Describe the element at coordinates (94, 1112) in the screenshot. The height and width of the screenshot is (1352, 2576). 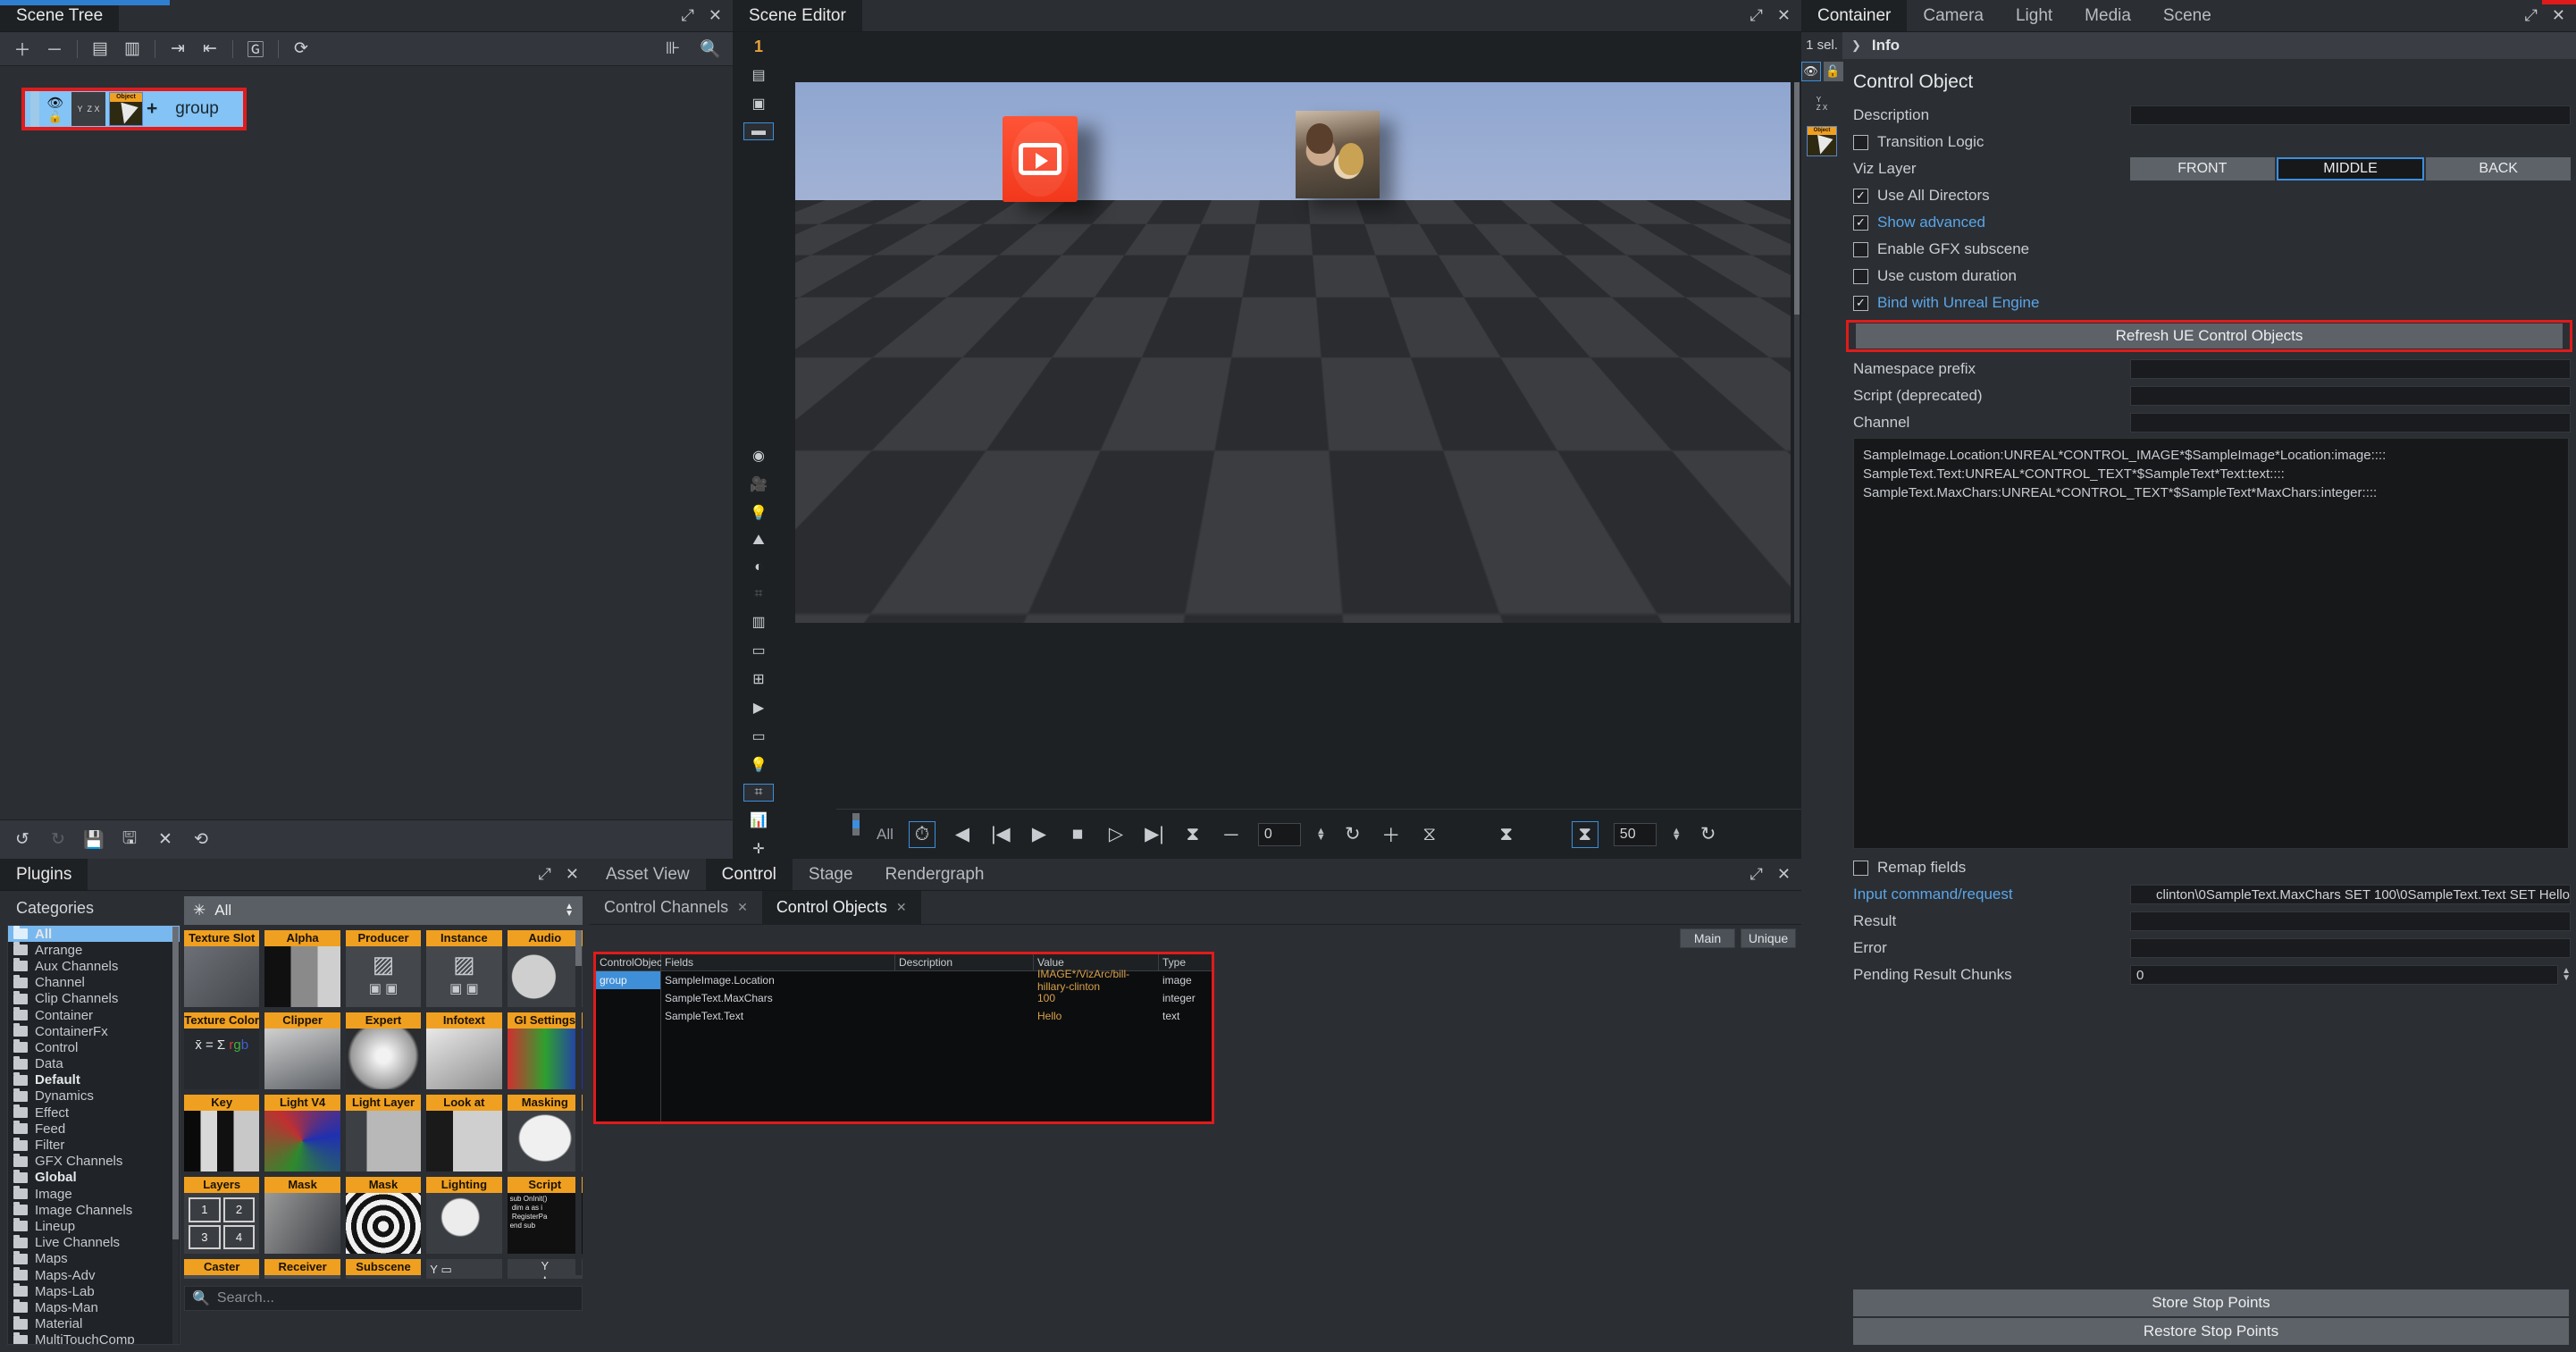
I see `category-item: Effect` at that location.